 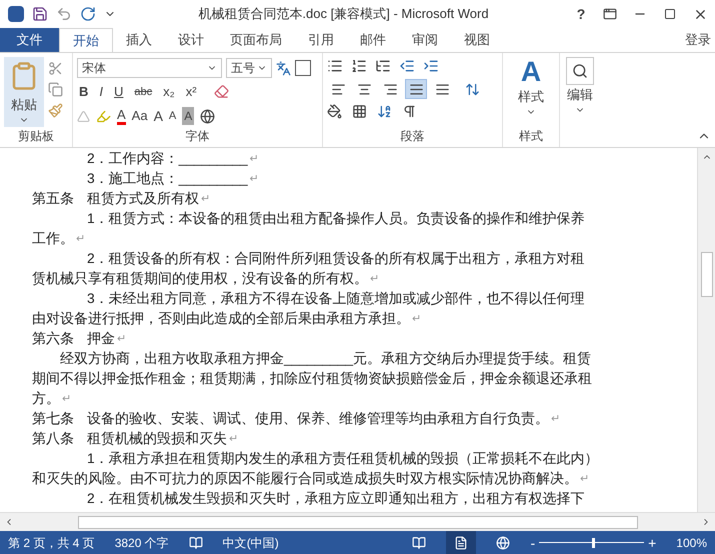 What do you see at coordinates (580, 85) in the screenshot?
I see `editing-button: 编辑` at bounding box center [580, 85].